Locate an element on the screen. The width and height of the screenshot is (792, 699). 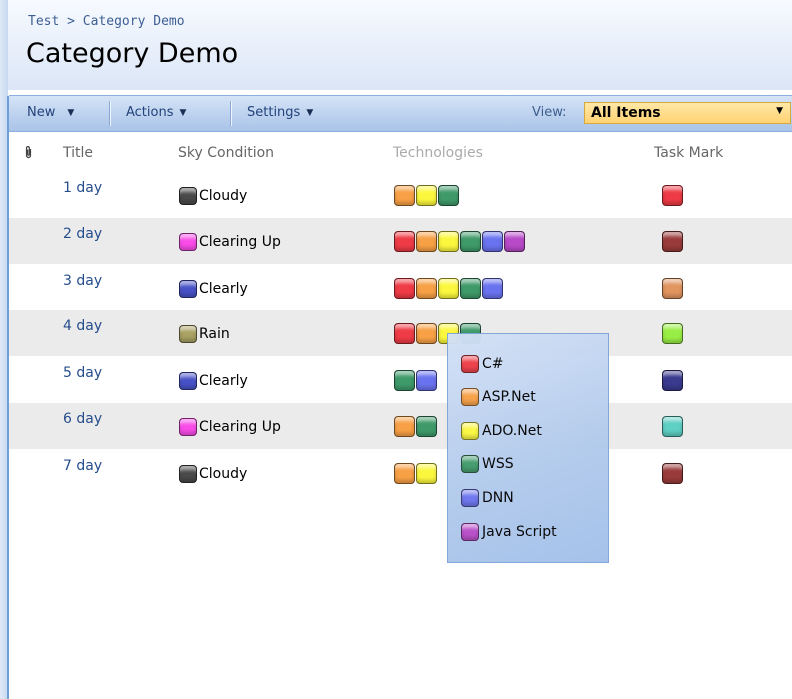
page-header: Test > Category Demo Category Demo is located at coordinates (400, 45).